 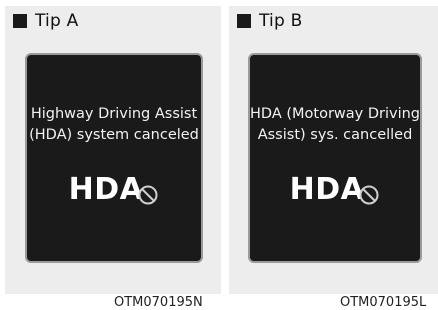 What do you see at coordinates (383, 302) in the screenshot?
I see `figure-code-b: OTM070195L` at bounding box center [383, 302].